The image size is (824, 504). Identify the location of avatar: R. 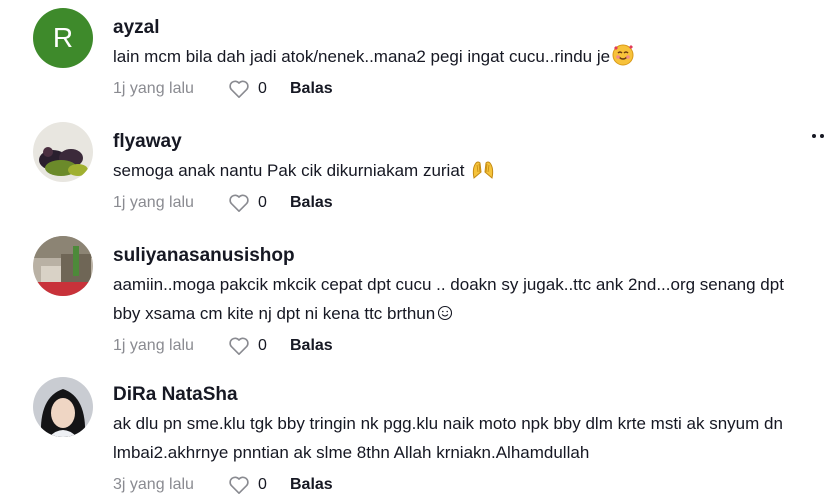
(63, 38).